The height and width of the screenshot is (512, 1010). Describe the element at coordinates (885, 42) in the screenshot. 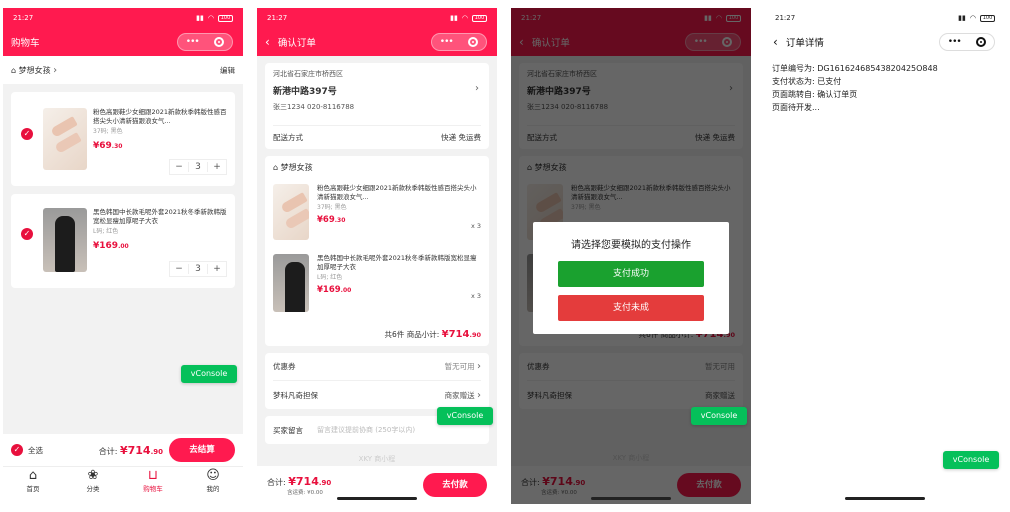

I see `navbar: ‹ 订单详情 •••` at that location.